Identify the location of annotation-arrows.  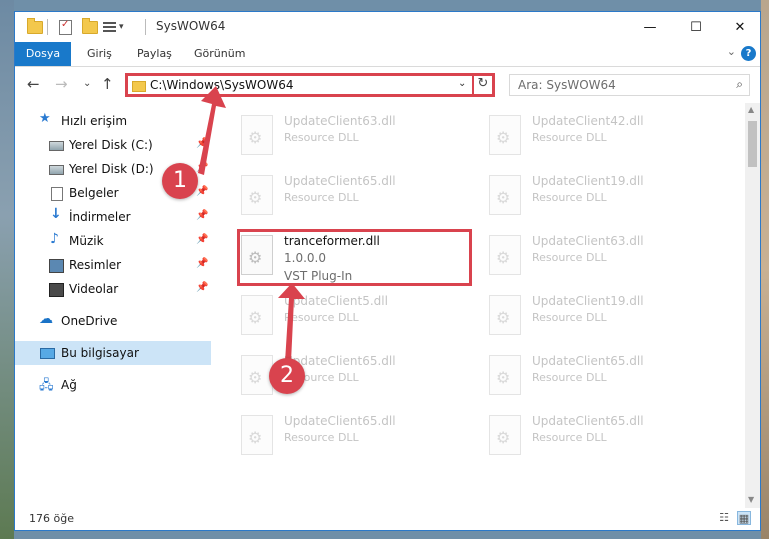
(251, 224).